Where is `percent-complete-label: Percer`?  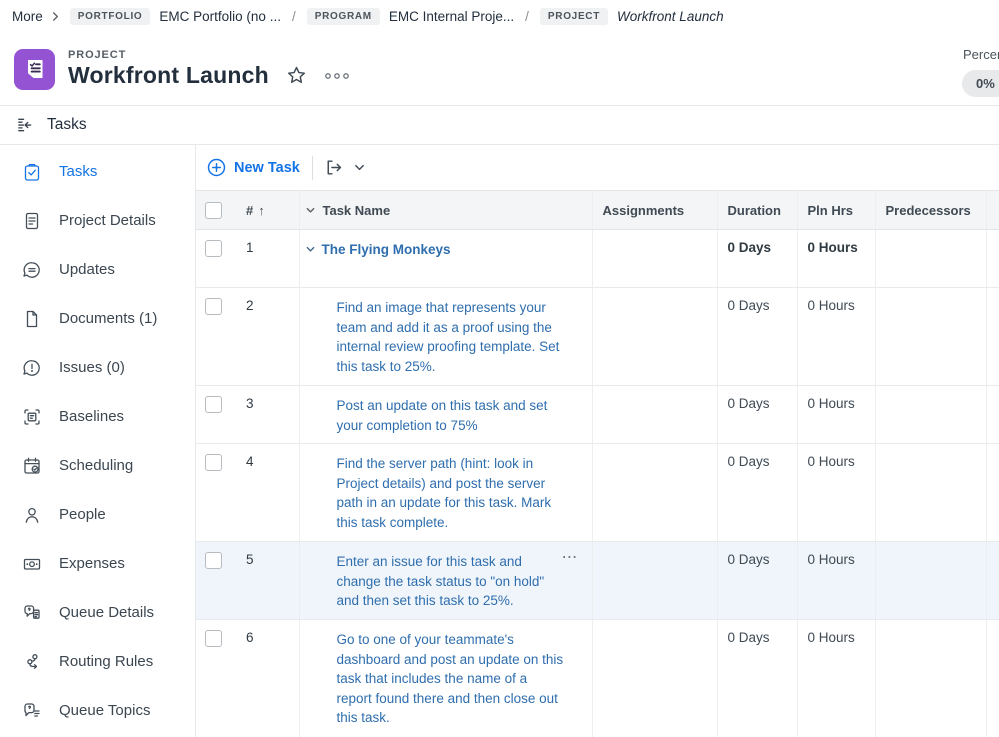
percent-complete-label: Percer is located at coordinates (981, 54).